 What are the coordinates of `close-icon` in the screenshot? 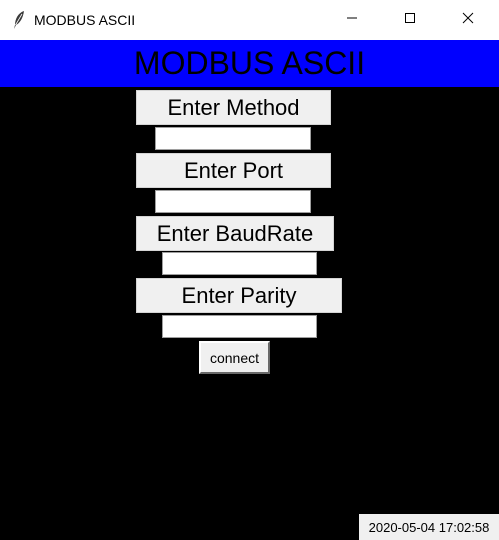 It's located at (468, 20).